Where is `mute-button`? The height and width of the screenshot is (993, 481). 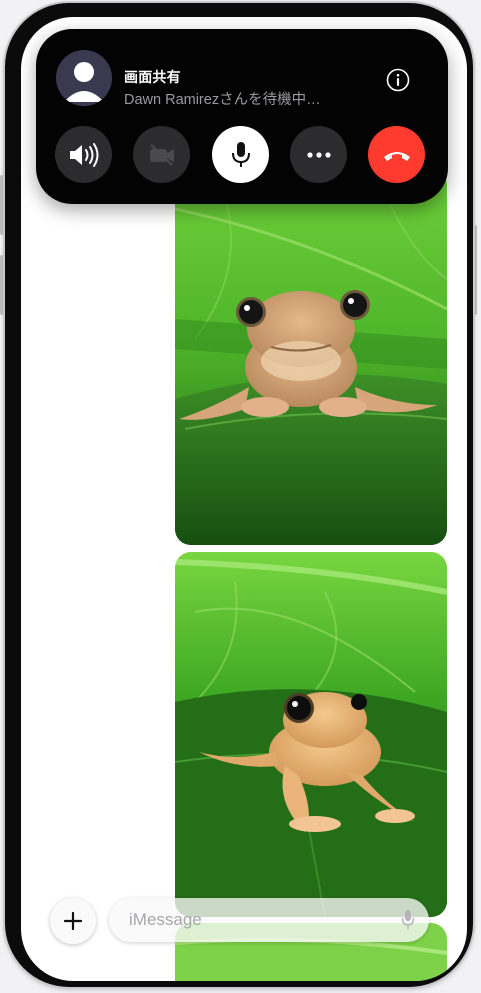 mute-button is located at coordinates (240, 154).